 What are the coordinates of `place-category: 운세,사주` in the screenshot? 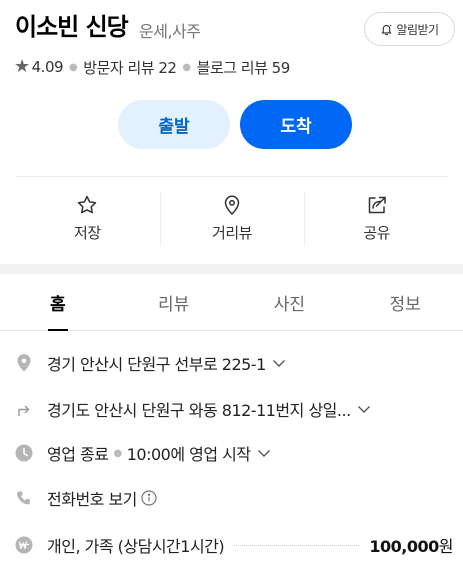 It's located at (170, 31).